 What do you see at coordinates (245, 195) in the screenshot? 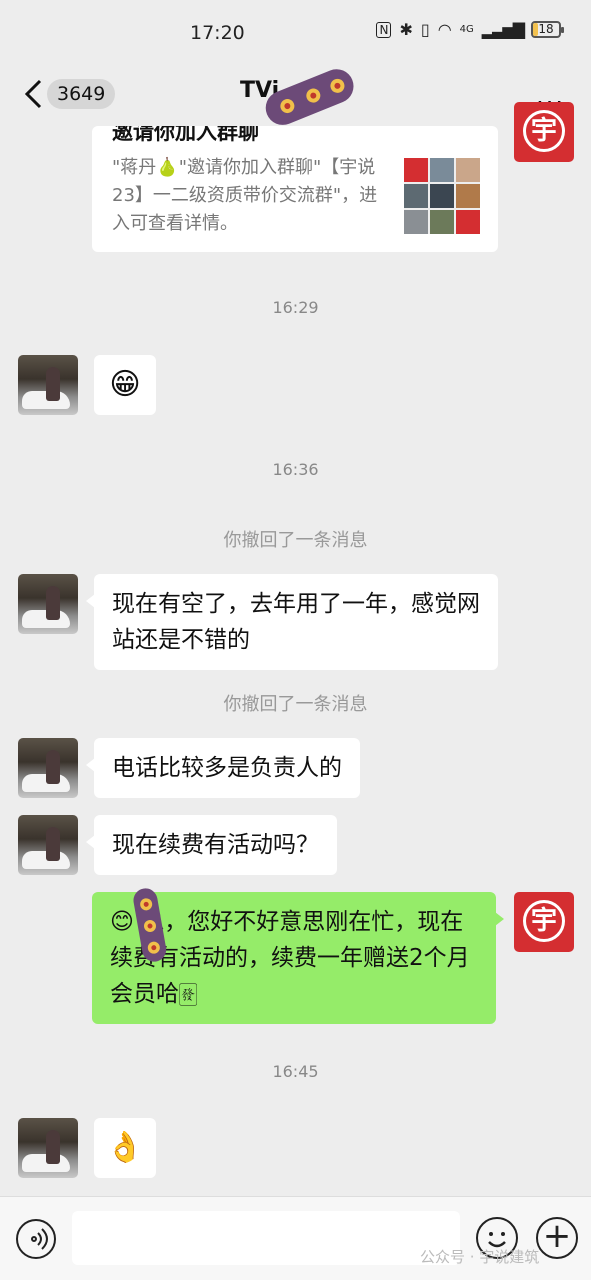
I see `card-description: "蒋丹🍐"邀请你加入群聊"【宇说23】一二级资质带价交流群"，进入可查看详情。` at bounding box center [245, 195].